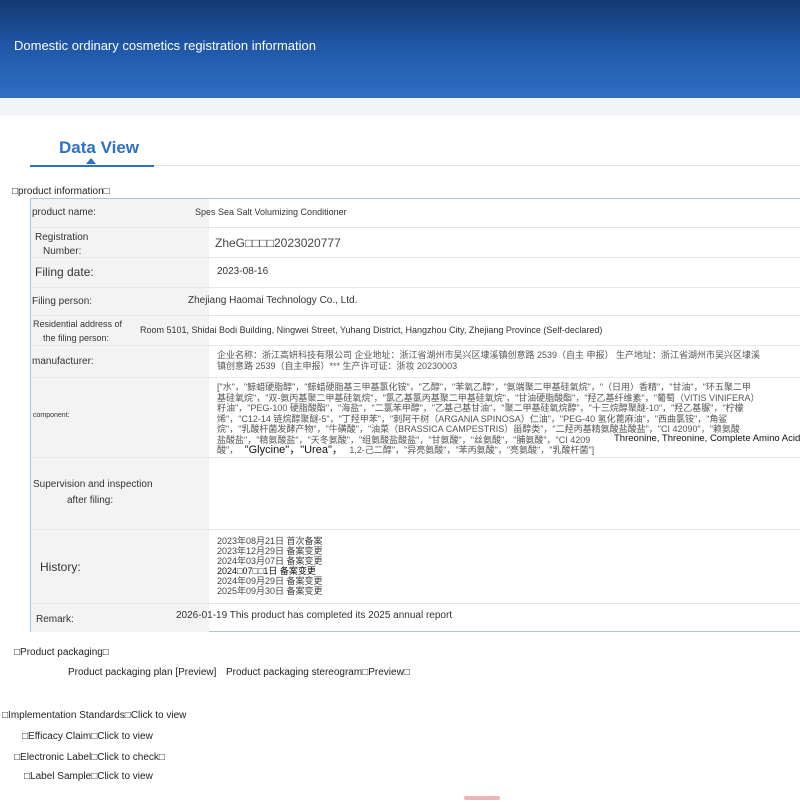 The image size is (800, 806). Describe the element at coordinates (270, 561) in the screenshot. I see `history-entry: 2024年03月07日 备案变更` at that location.